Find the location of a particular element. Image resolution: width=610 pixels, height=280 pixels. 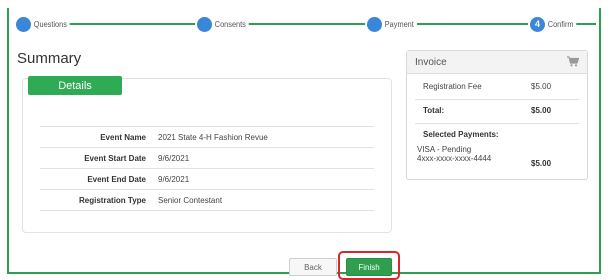

step-confirm: 4 Confirm is located at coordinates (554, 24).